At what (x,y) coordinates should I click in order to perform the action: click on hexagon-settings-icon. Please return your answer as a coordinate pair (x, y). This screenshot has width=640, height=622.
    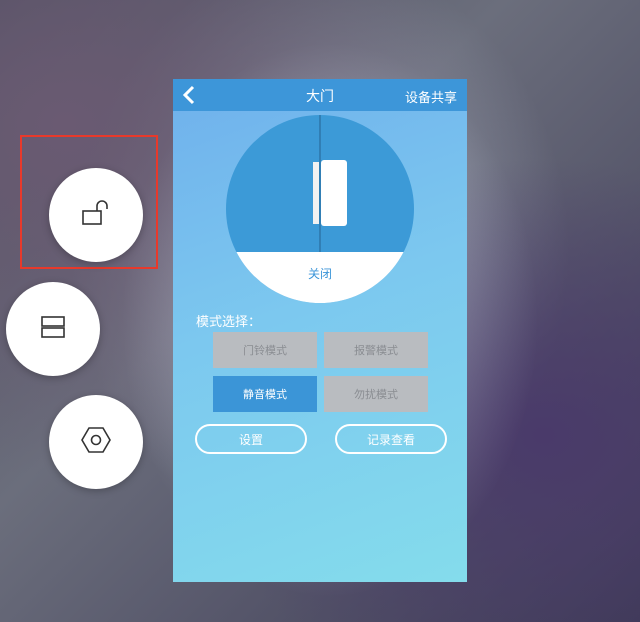
    Looking at the image, I should click on (96, 442).